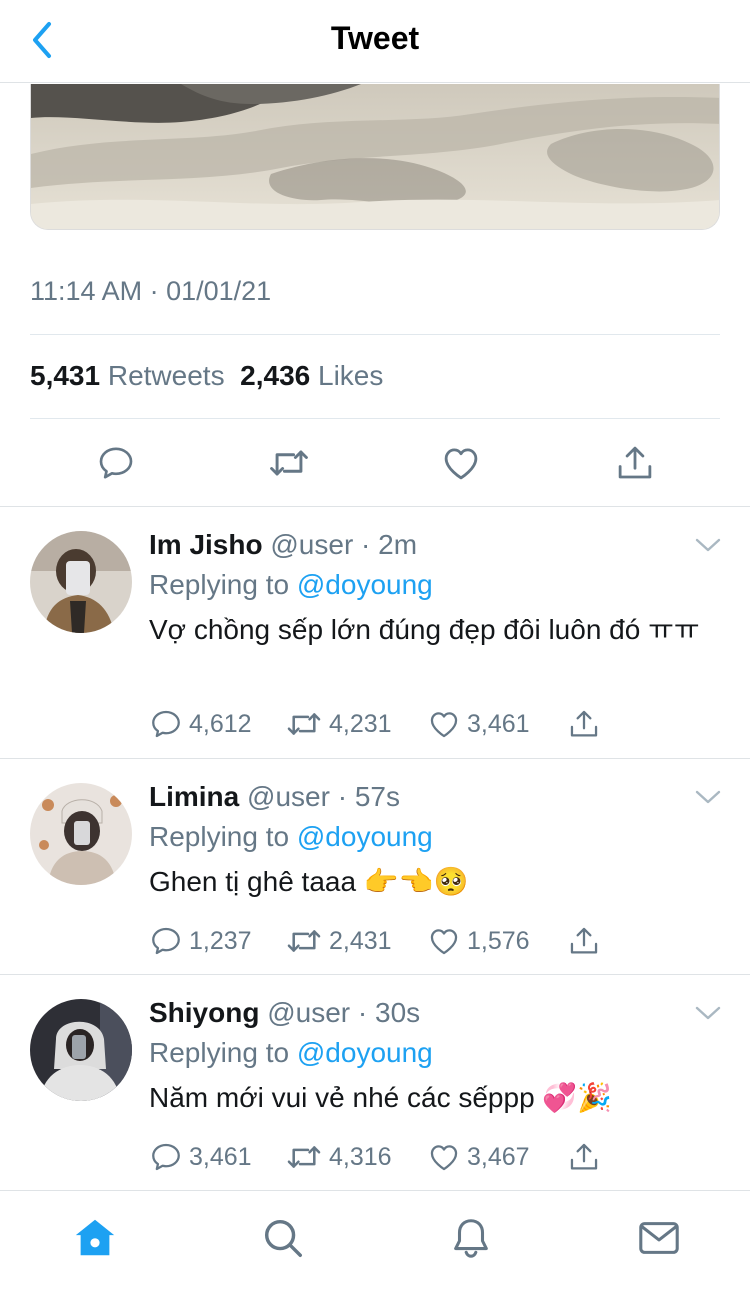 The width and height of the screenshot is (750, 1289). What do you see at coordinates (498, 940) in the screenshot?
I see `like-count: 1,576` at bounding box center [498, 940].